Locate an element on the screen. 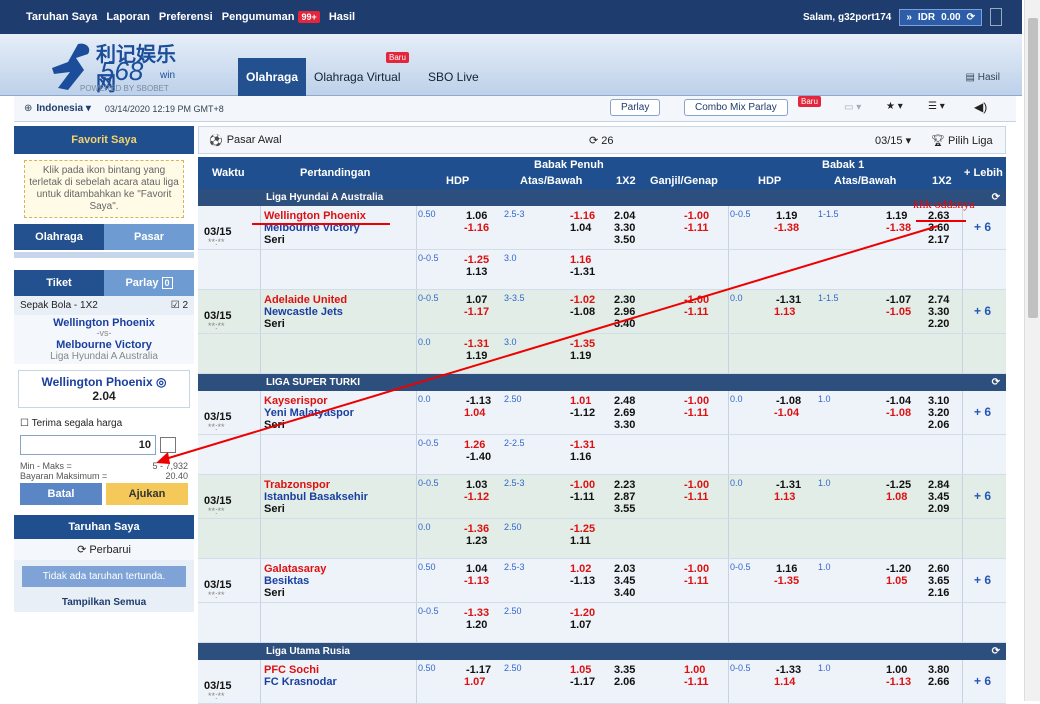 Image resolution: width=1040 pixels, height=704 pixels. favorite-star-icon: ★ ▾ is located at coordinates (894, 106).